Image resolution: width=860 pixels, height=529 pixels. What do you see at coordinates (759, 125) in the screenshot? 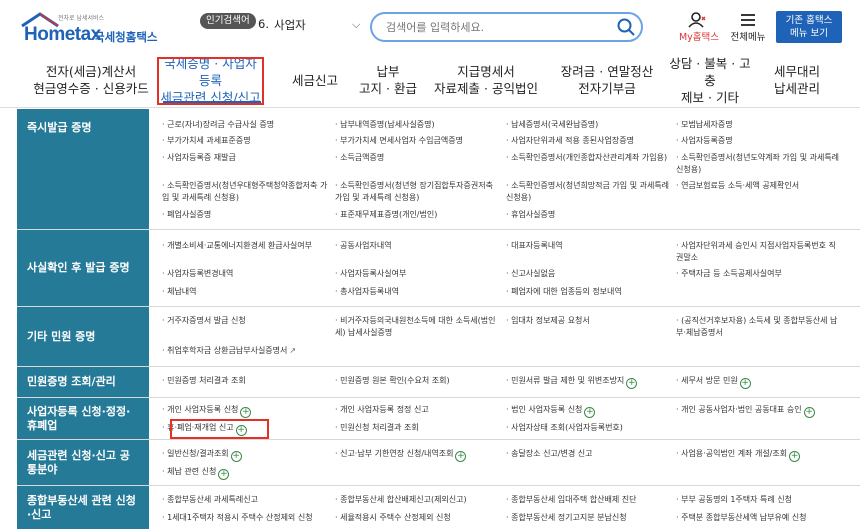
I see `menu-link: · 모범납세자증명` at bounding box center [759, 125].